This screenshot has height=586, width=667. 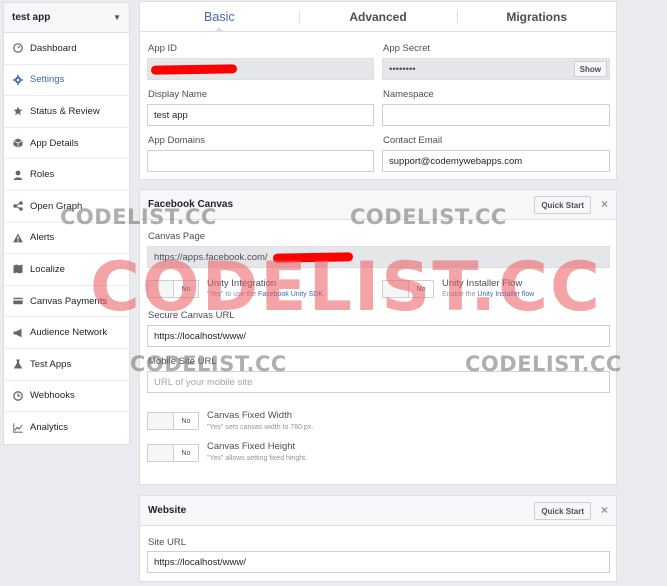 What do you see at coordinates (482, 283) in the screenshot?
I see `unity-installer-title: Unity Installer Flow` at bounding box center [482, 283].